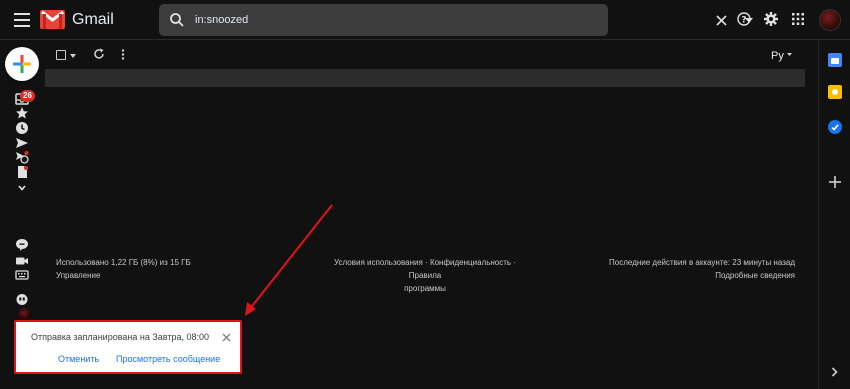  Describe the element at coordinates (27, 96) in the screenshot. I see `inbox-unread-badge: 26` at that location.